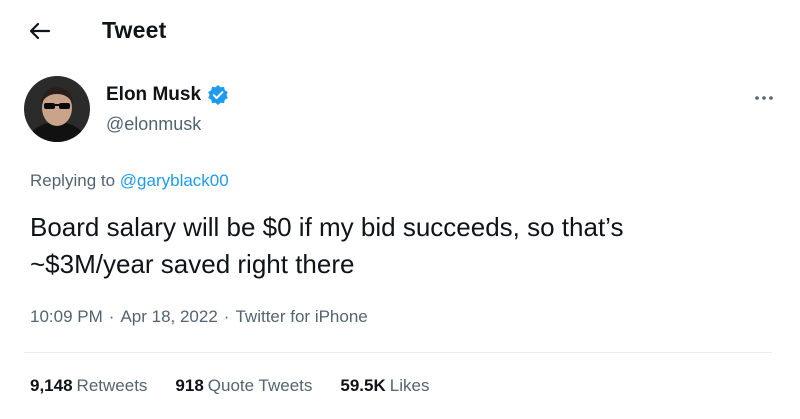 The height and width of the screenshot is (419, 800). I want to click on tweet-text-line: ~$3M/year saved right there, so click(192, 264).